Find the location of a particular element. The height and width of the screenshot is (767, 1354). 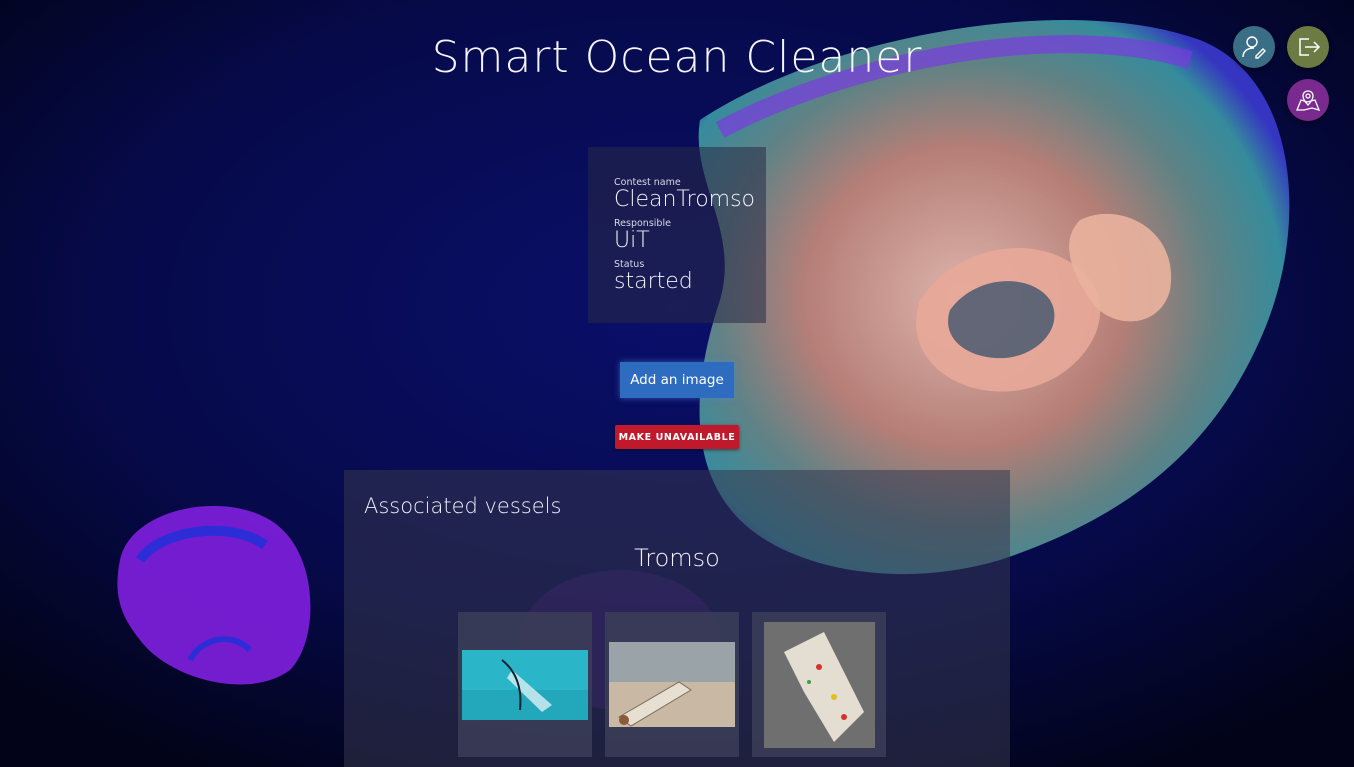

edit-profile-button is located at coordinates (1254, 47).